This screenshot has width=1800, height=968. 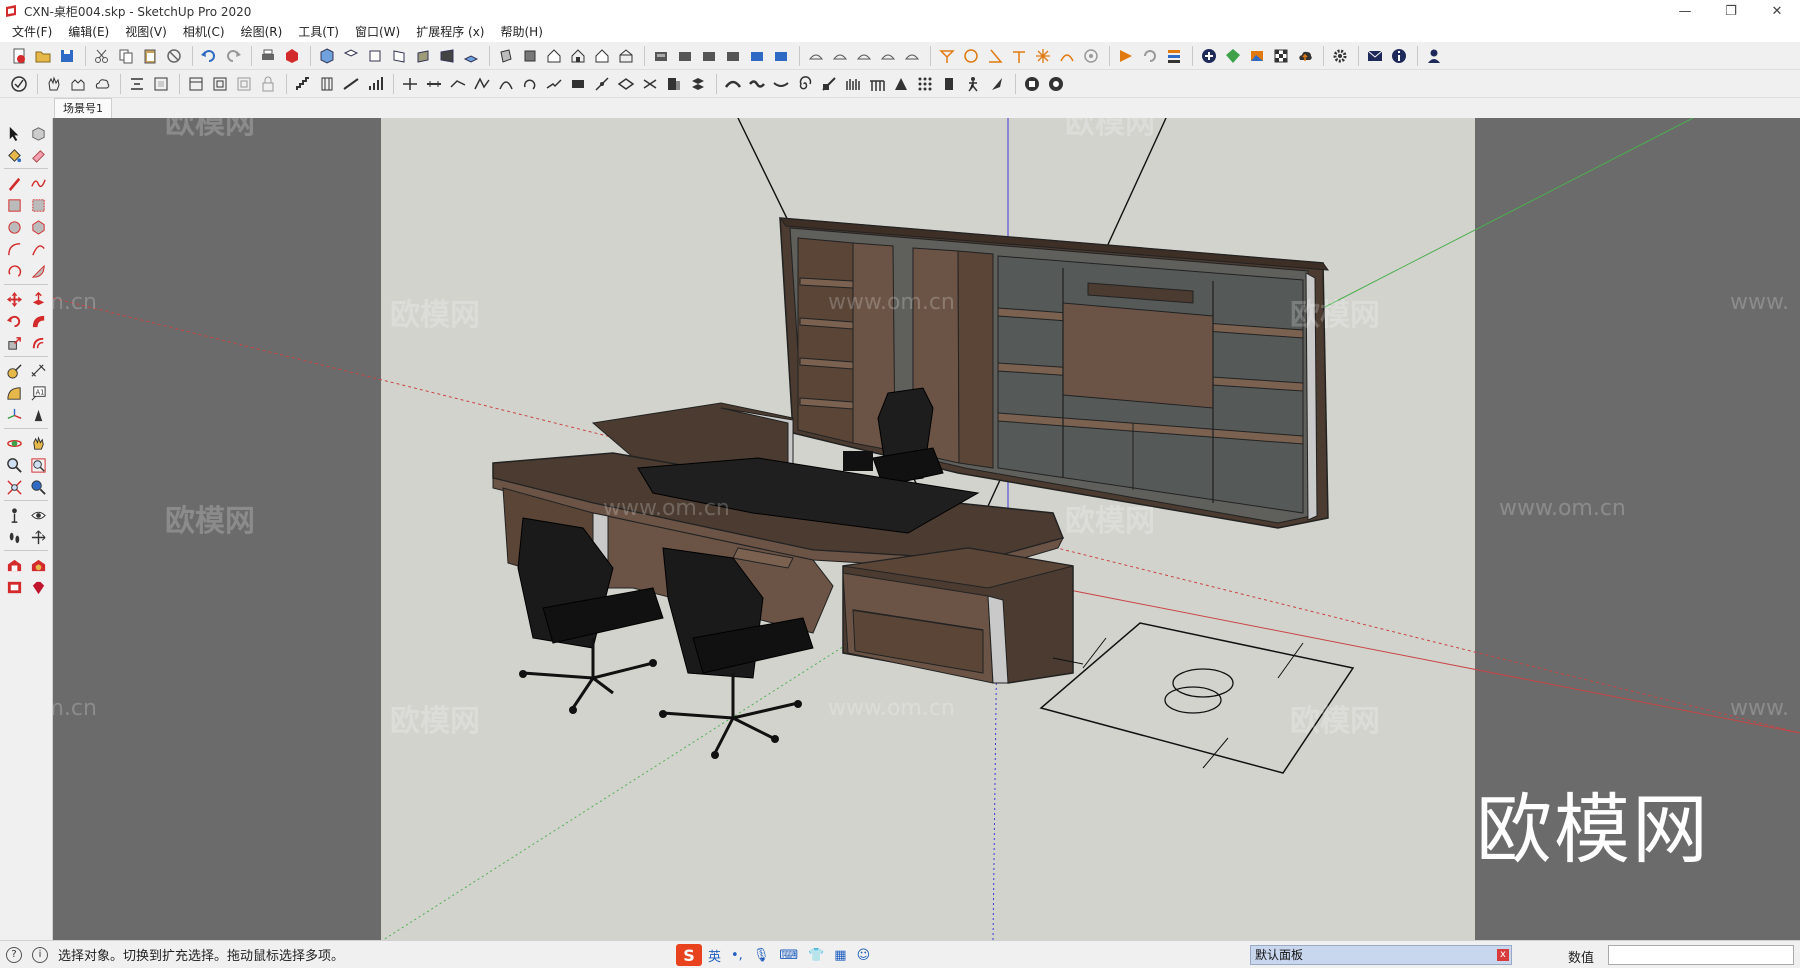 I want to click on look-around-button, so click(x=38, y=515).